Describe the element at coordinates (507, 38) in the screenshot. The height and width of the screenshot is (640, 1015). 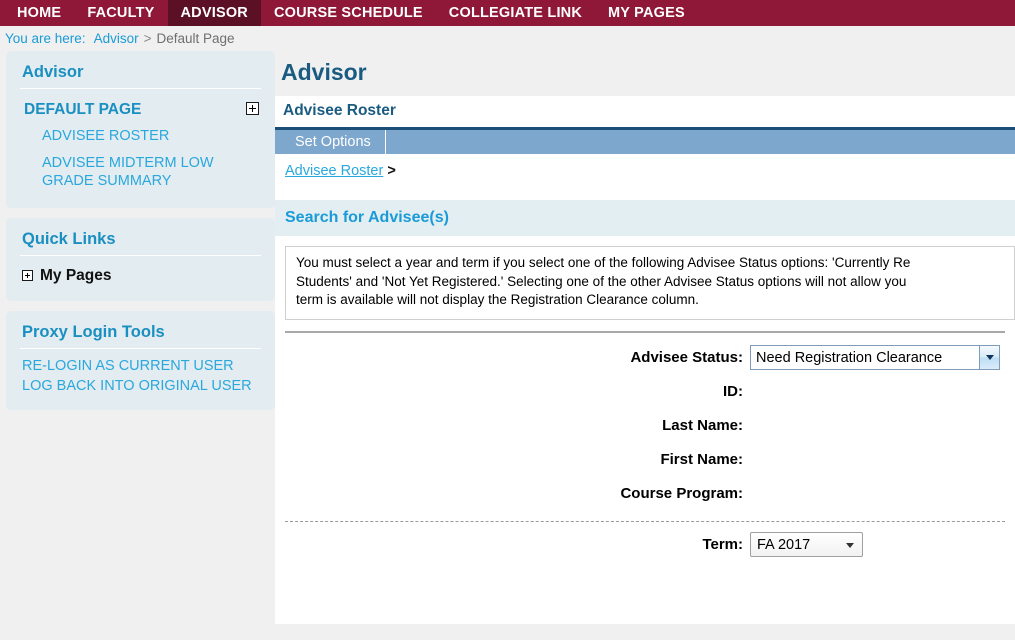
I see `breadcrumb: You are here: Advisor > Default Page` at that location.